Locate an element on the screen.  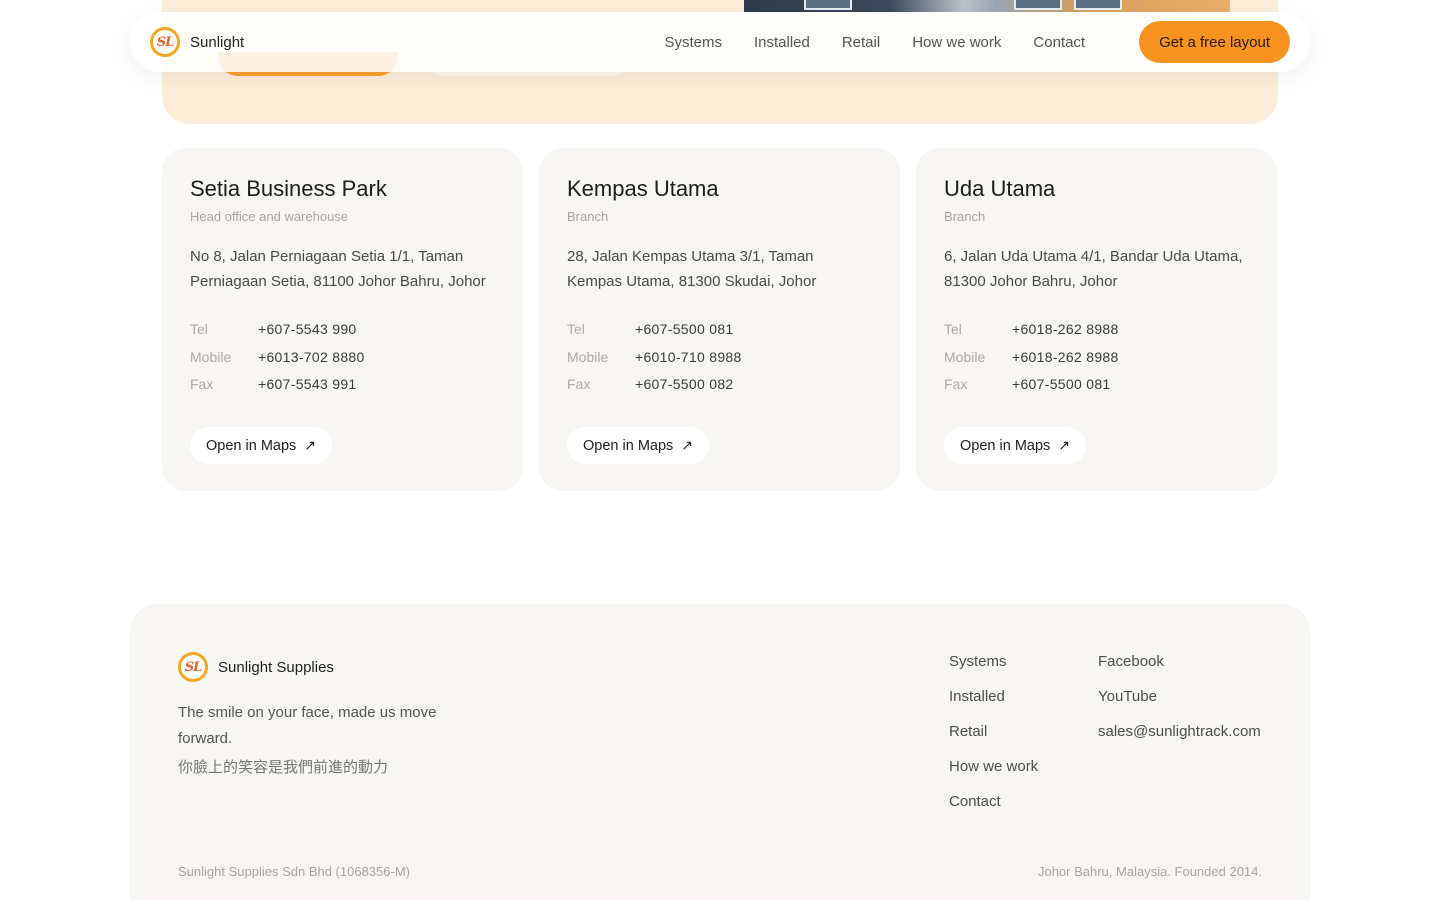
nav-brand: SL Sunlight is located at coordinates (197, 42).